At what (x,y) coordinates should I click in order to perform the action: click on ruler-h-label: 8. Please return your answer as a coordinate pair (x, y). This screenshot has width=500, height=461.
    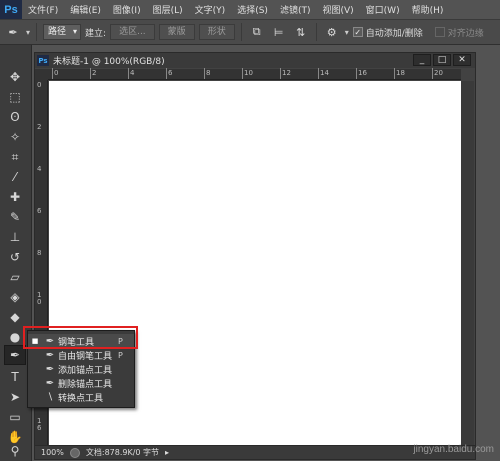
    Looking at the image, I should click on (208, 73).